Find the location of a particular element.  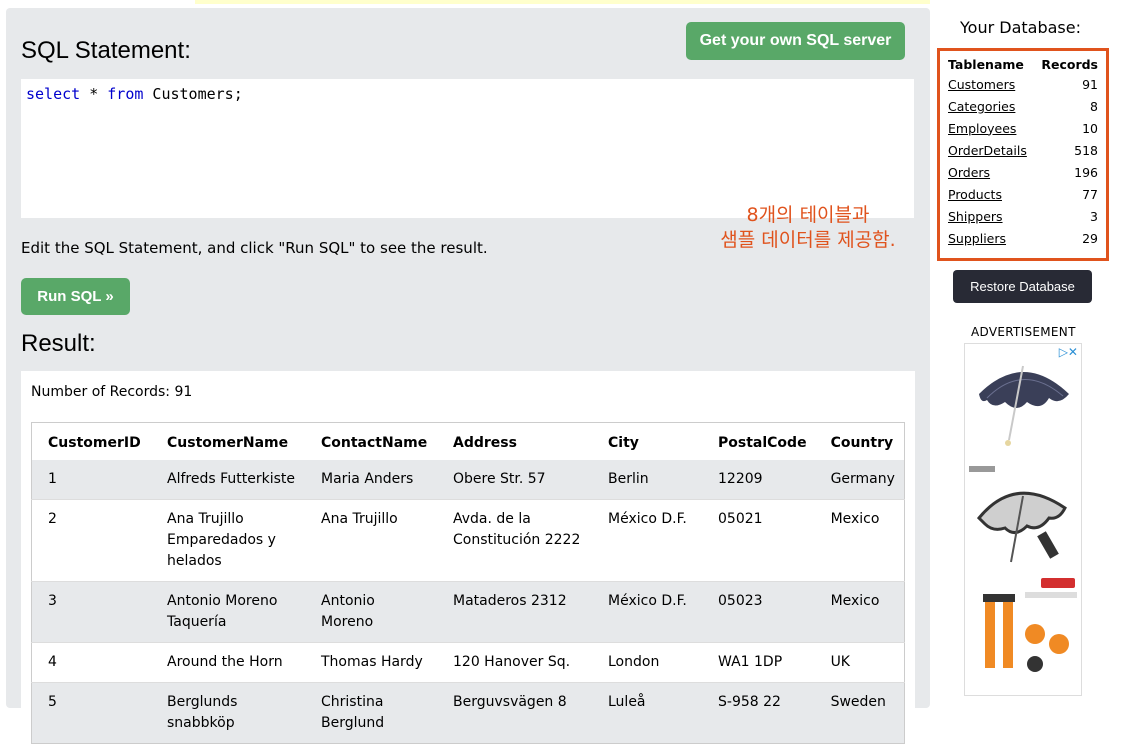

record-count-cell: 3 is located at coordinates (1094, 216).